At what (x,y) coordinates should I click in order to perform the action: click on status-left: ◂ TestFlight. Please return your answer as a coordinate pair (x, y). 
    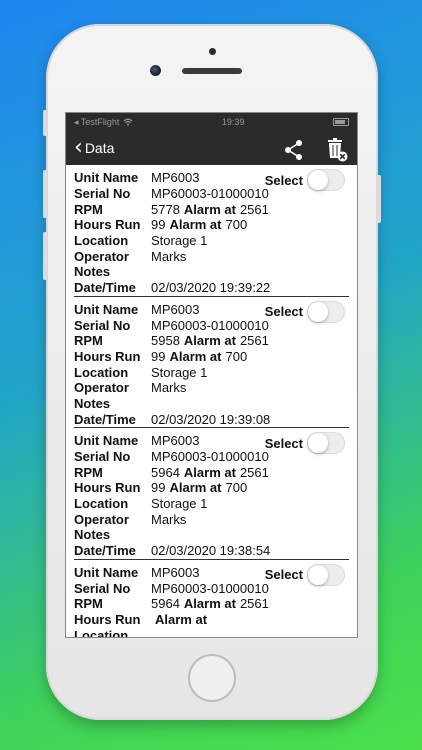
    Looking at the image, I should click on (103, 122).